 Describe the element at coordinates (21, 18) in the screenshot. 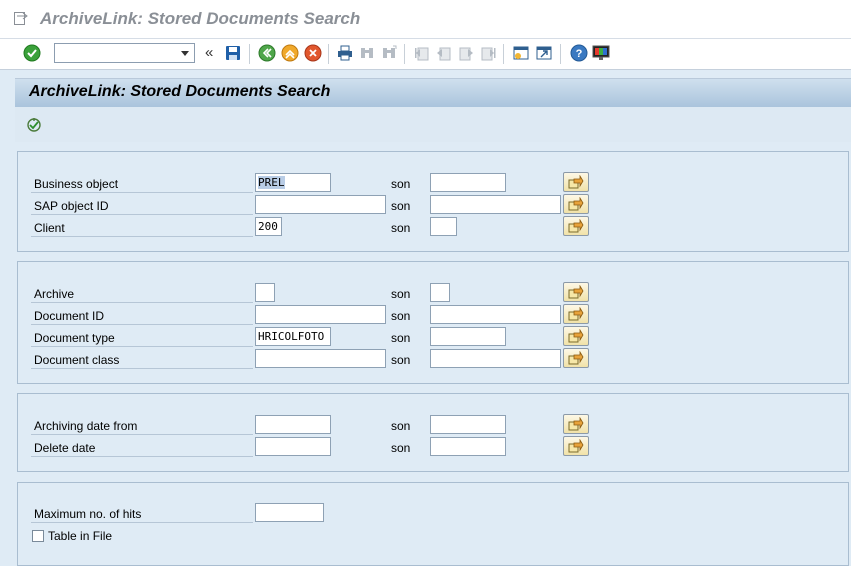

I see `menu-icon` at that location.